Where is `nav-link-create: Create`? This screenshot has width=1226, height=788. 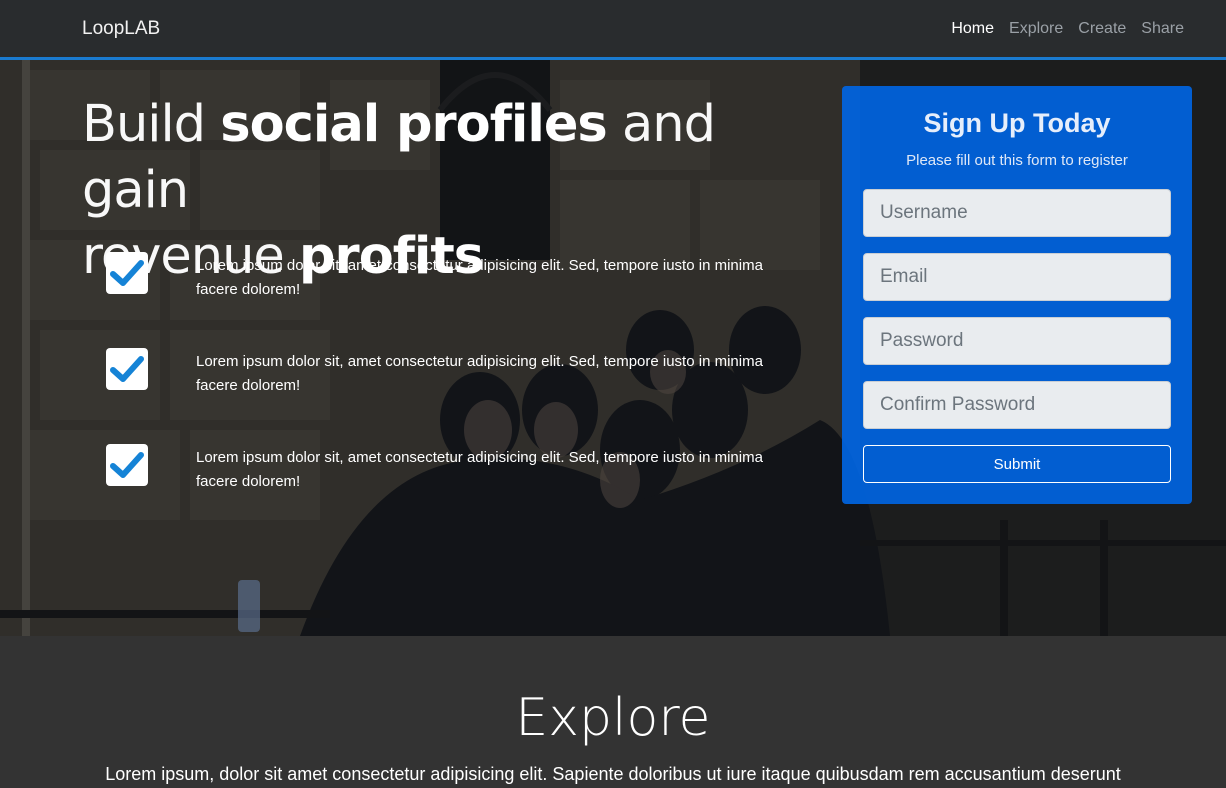
nav-link-create: Create is located at coordinates (1102, 29).